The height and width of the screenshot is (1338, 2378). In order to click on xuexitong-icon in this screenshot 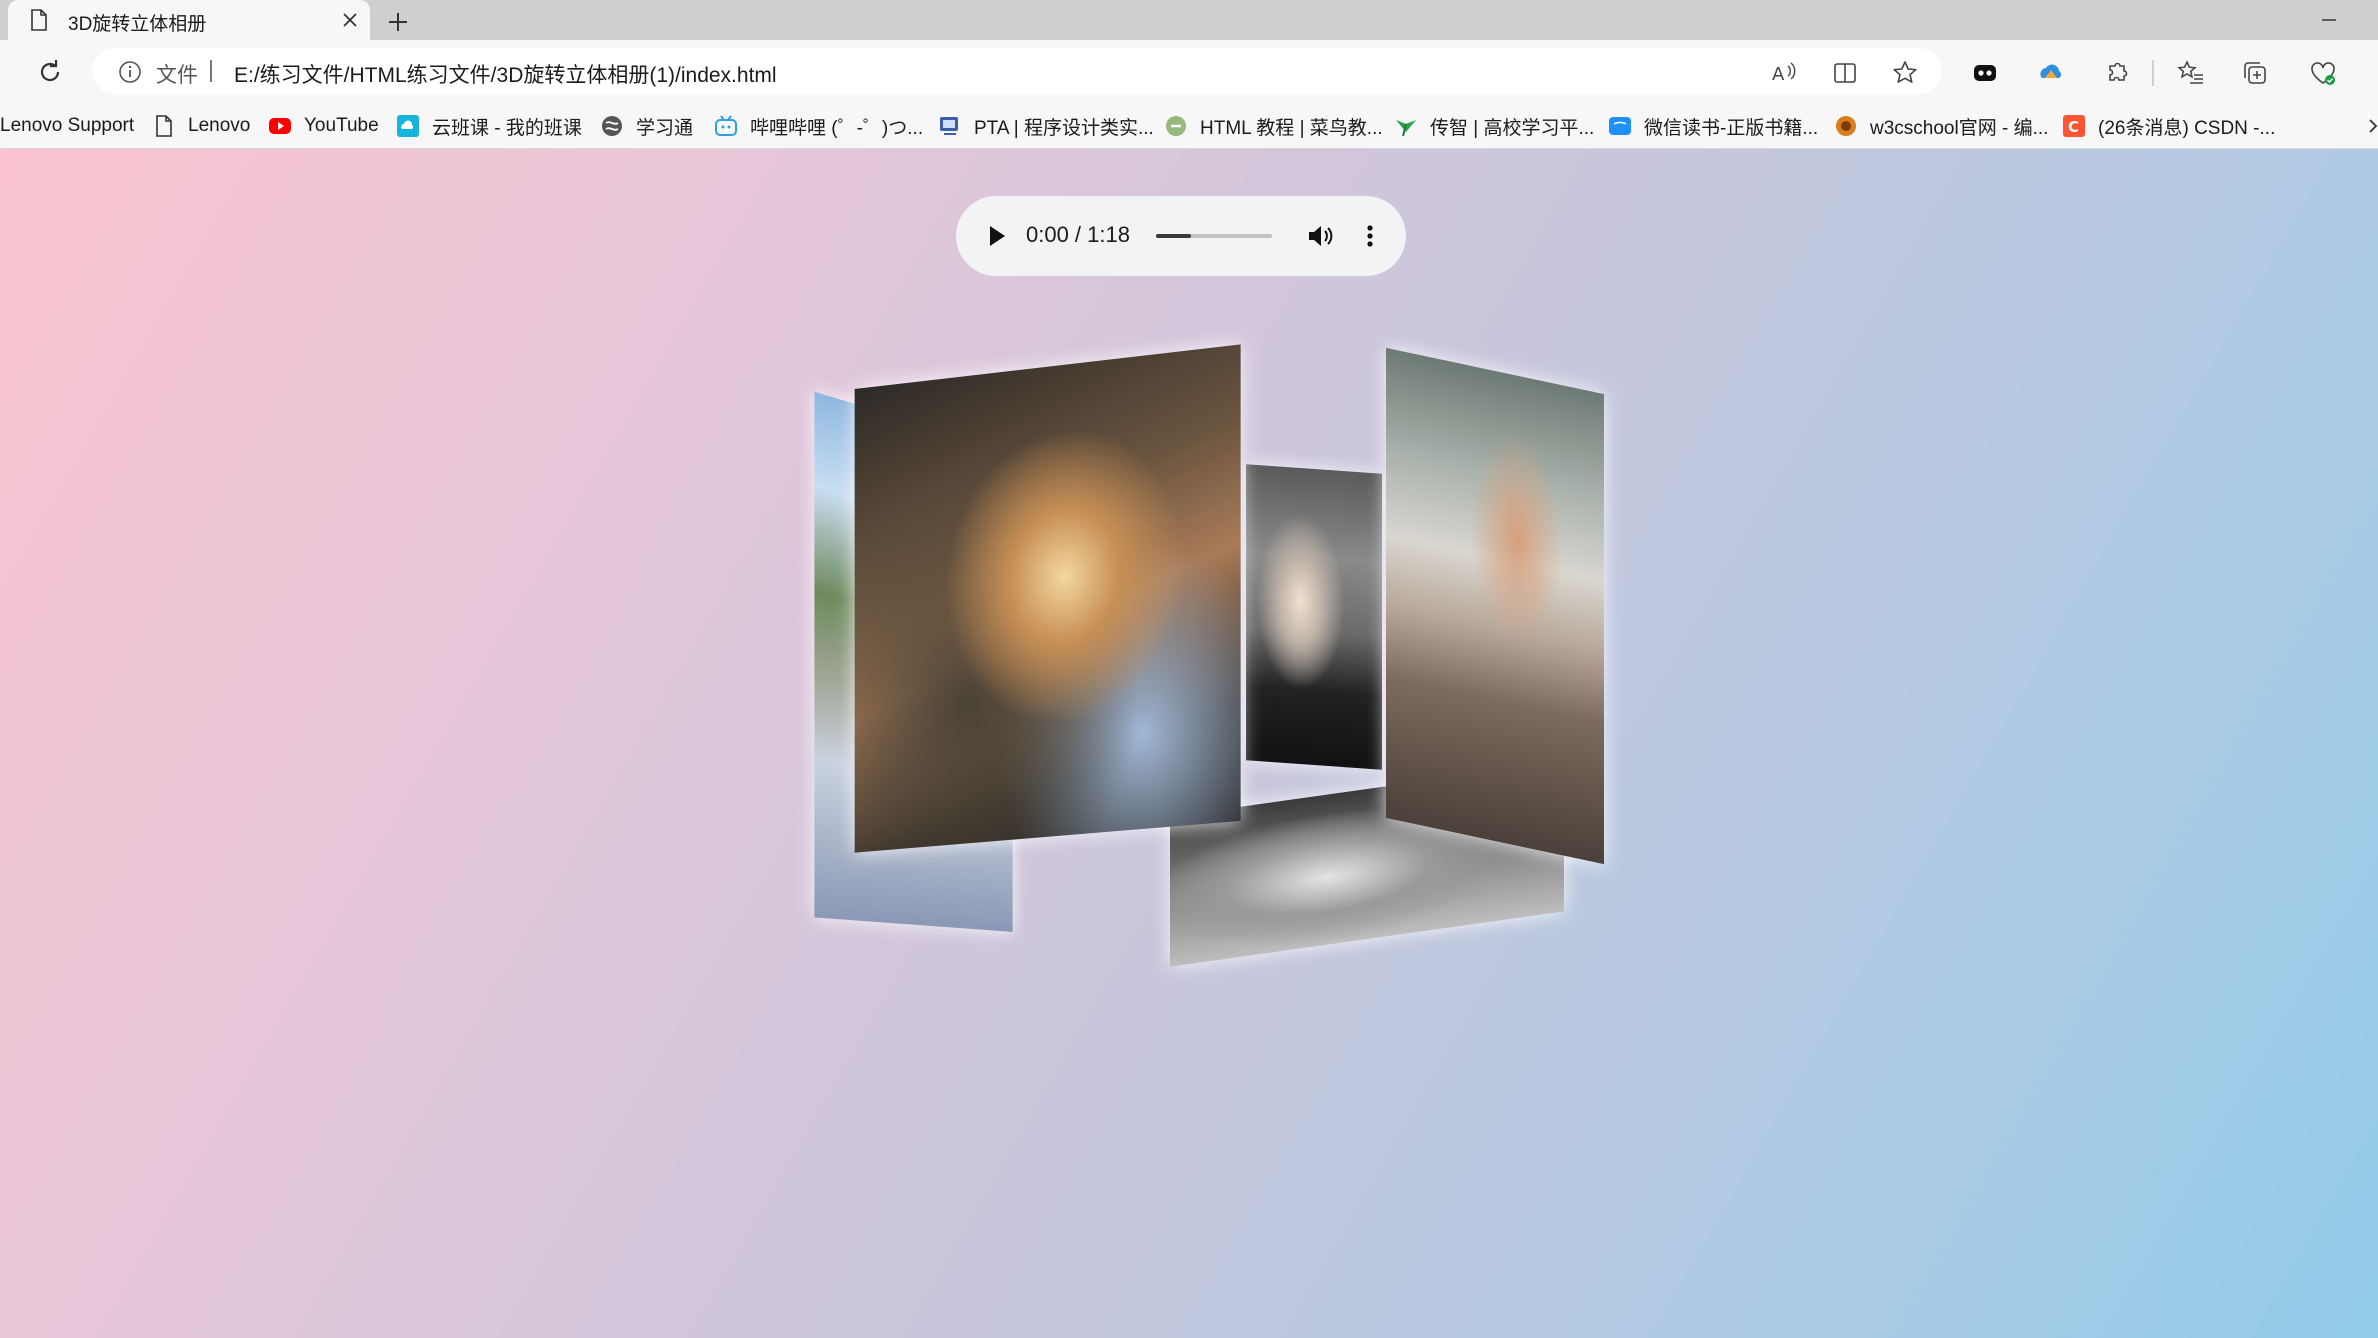, I will do `click(612, 126)`.